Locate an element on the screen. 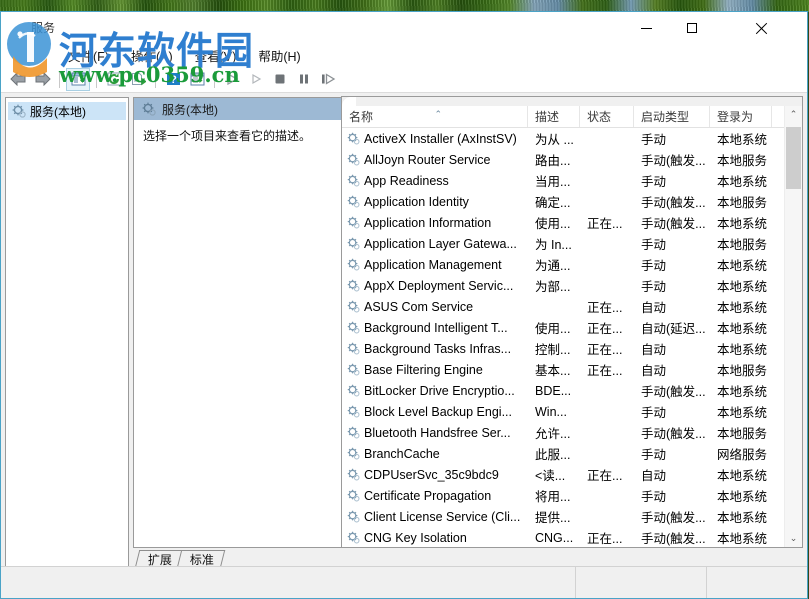 This screenshot has height=599, width=809. scroll-up-button: ⌃ is located at coordinates (793, 114).